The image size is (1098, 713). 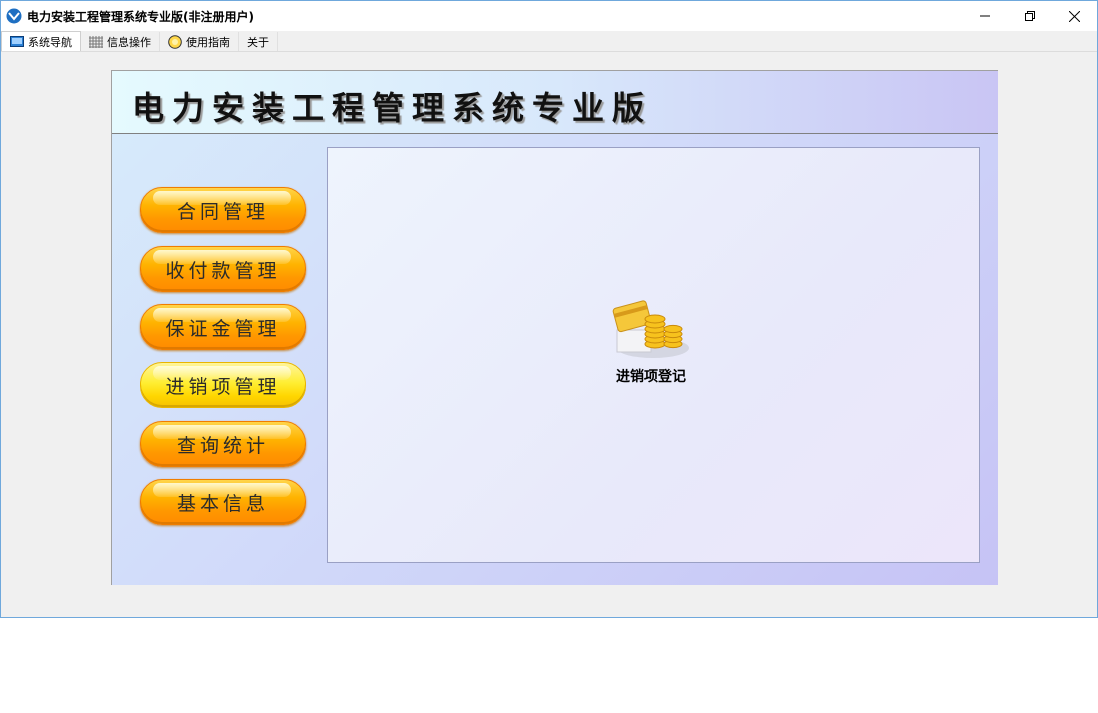 I want to click on minimize-button, so click(x=984, y=16).